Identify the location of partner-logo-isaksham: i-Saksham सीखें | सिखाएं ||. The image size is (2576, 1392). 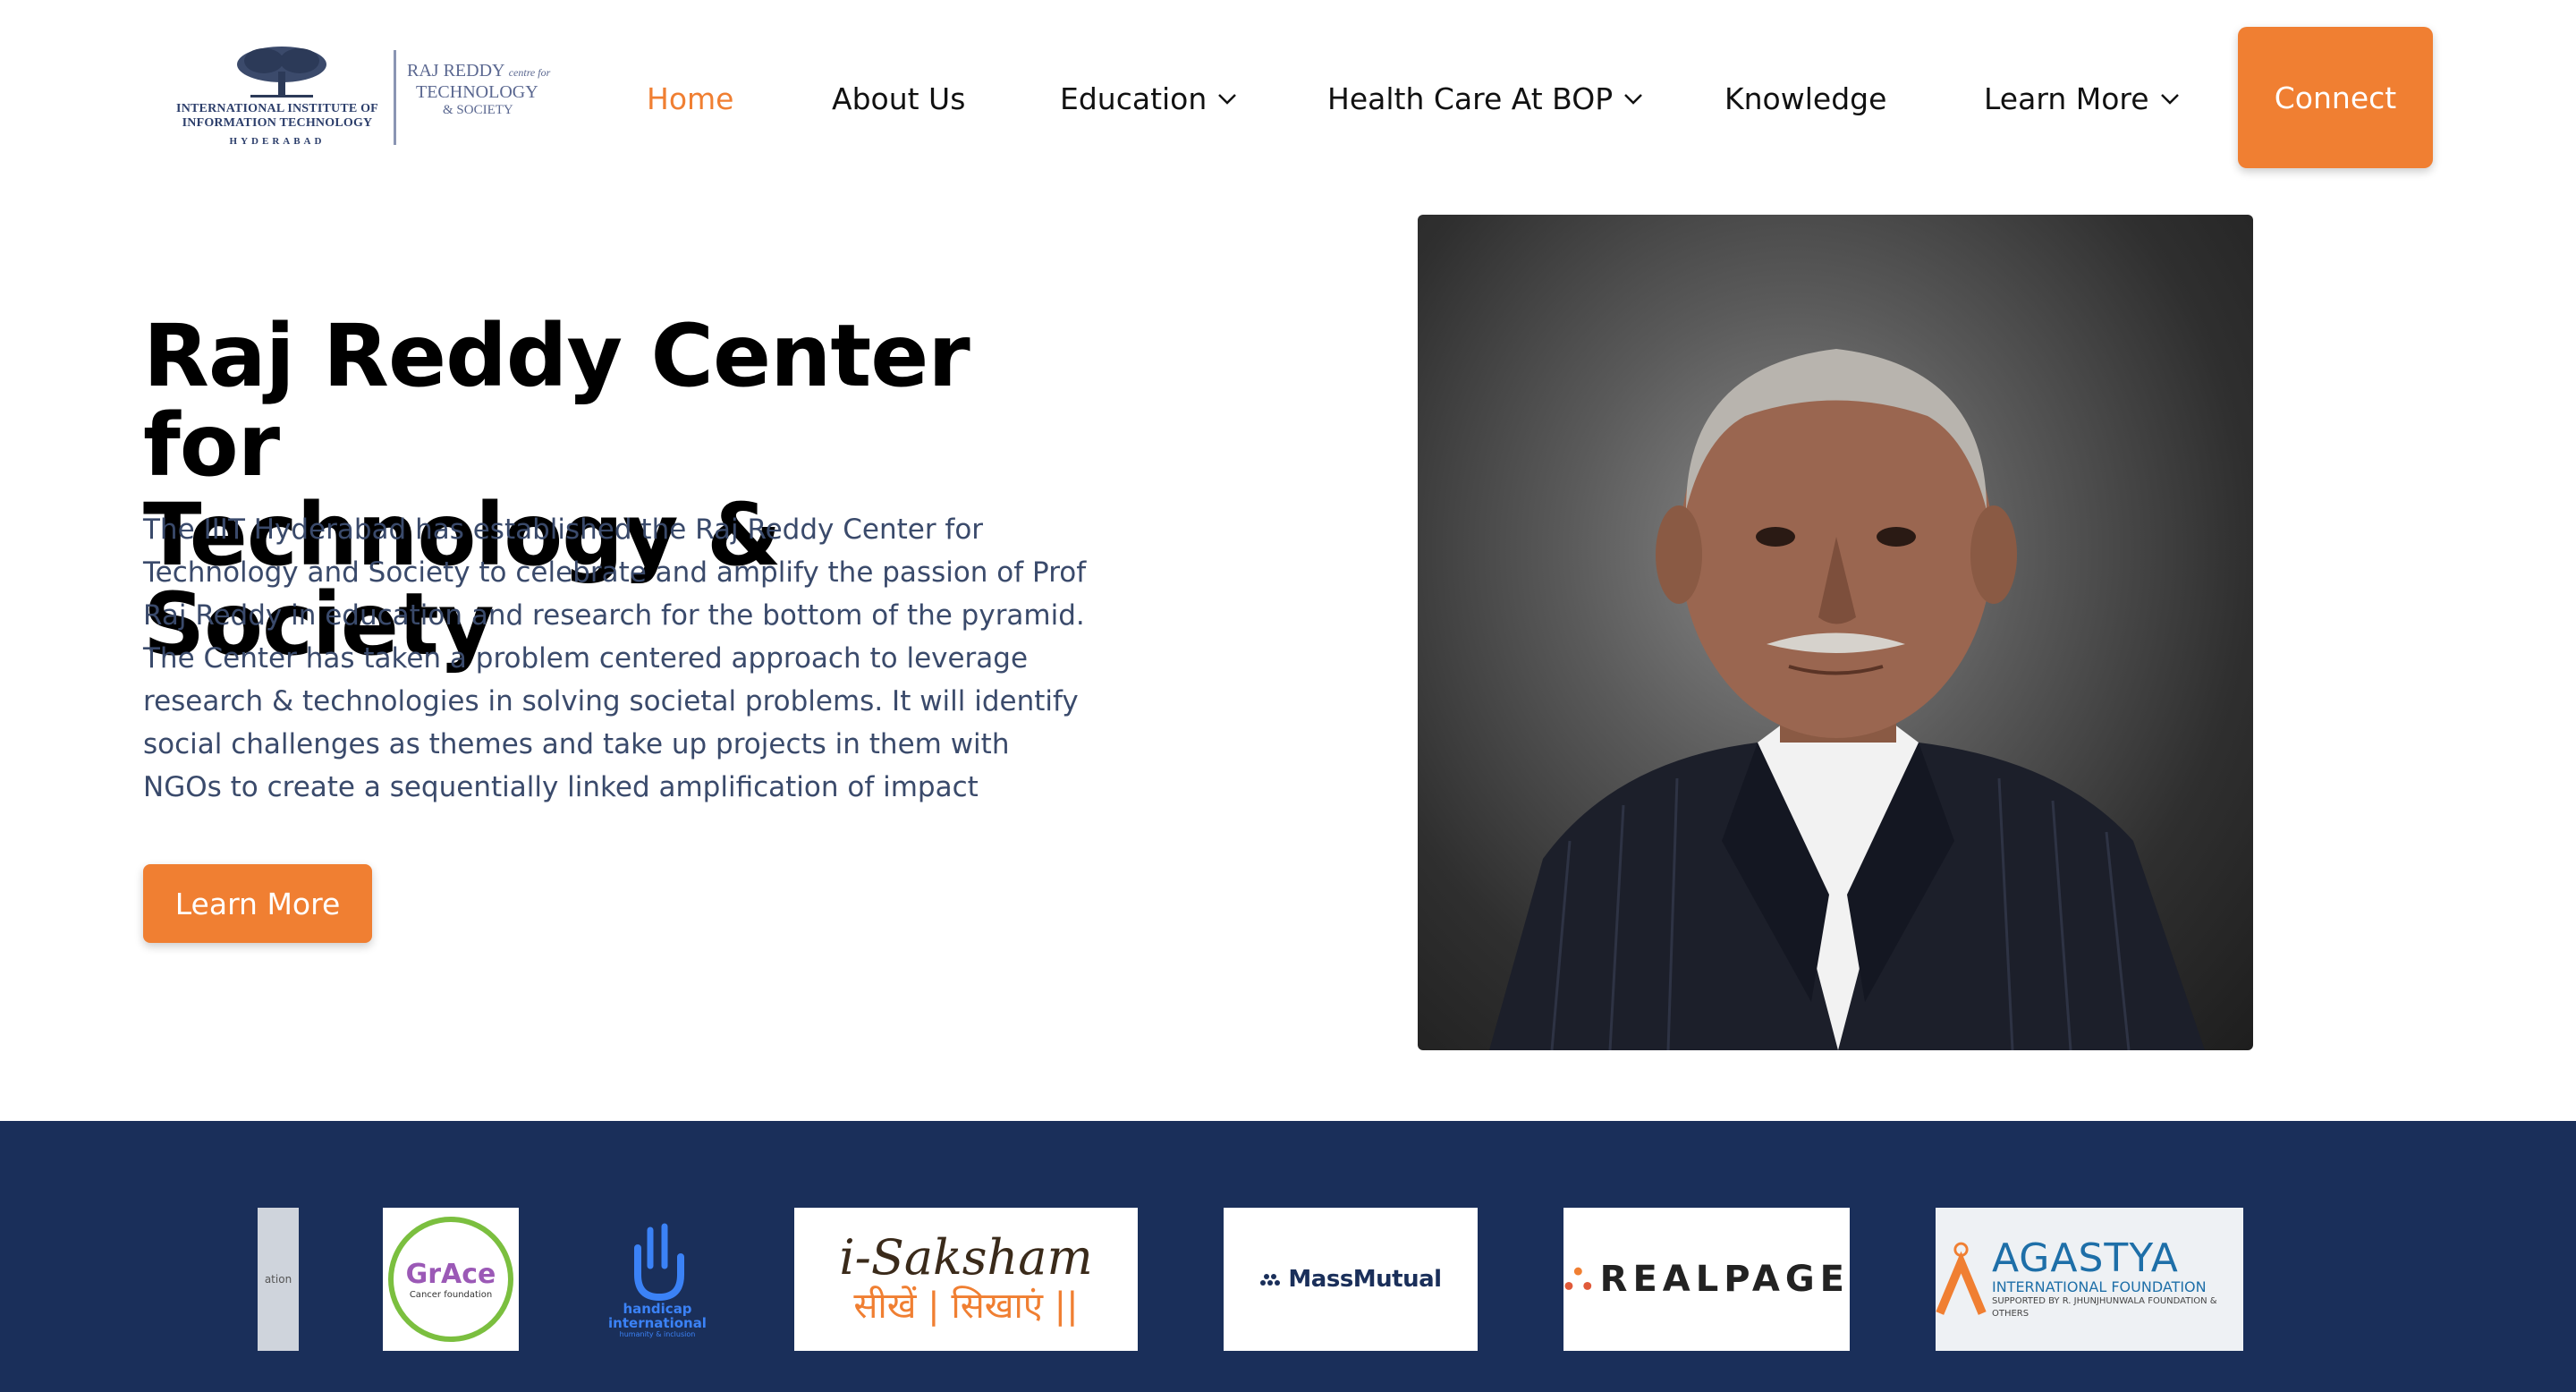
(966, 1279).